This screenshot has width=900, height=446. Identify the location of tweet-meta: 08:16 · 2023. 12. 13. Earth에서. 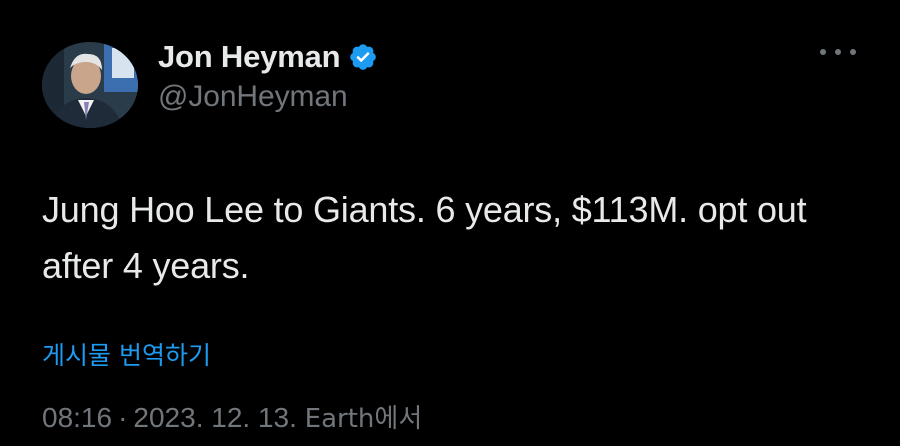
(232, 416).